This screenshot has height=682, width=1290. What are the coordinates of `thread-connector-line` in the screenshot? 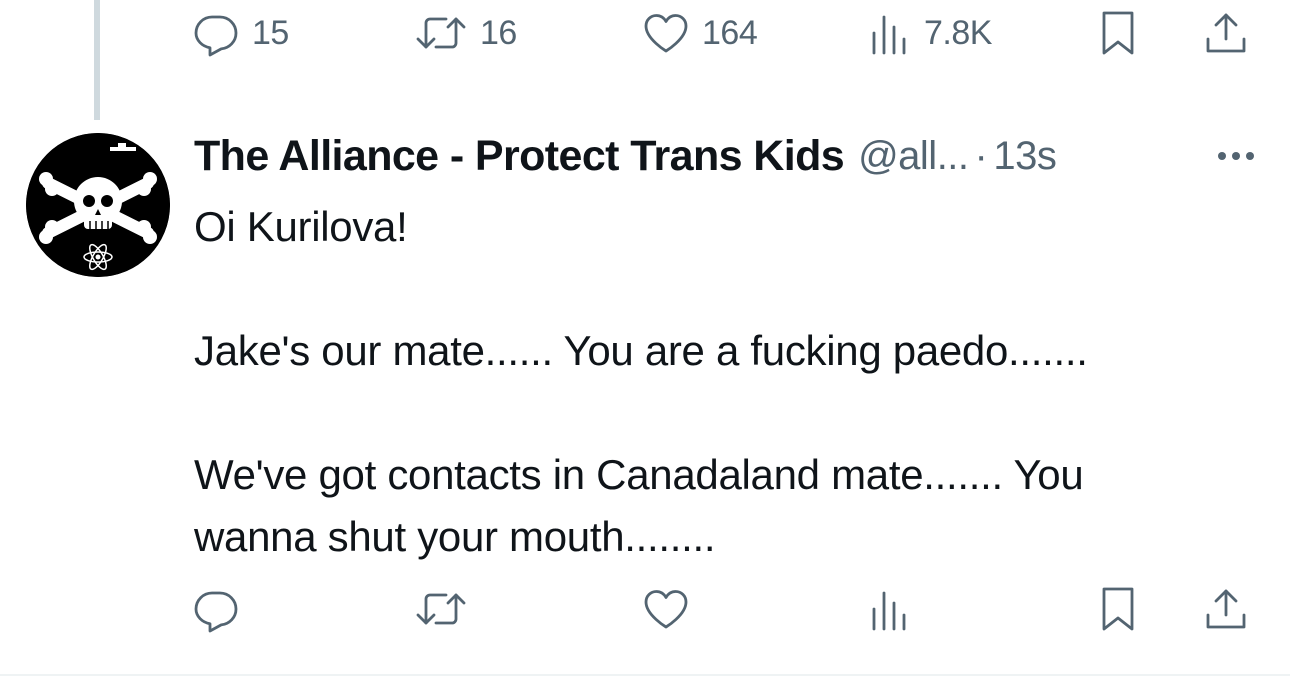 It's located at (97, 60).